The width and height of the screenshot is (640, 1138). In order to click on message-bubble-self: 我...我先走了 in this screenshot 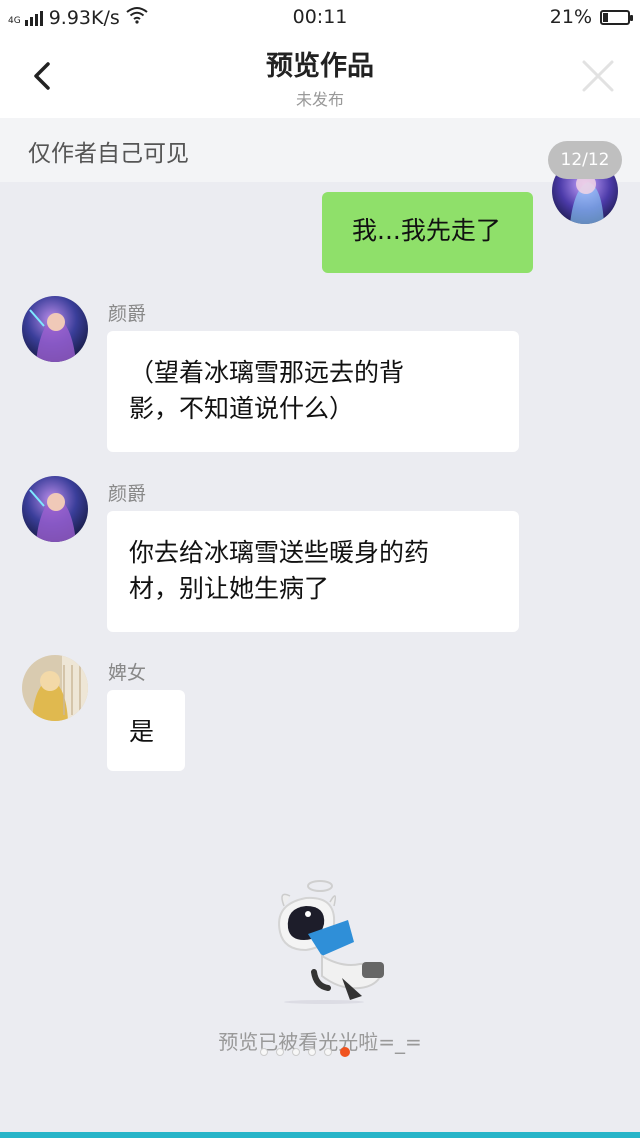, I will do `click(427, 232)`.